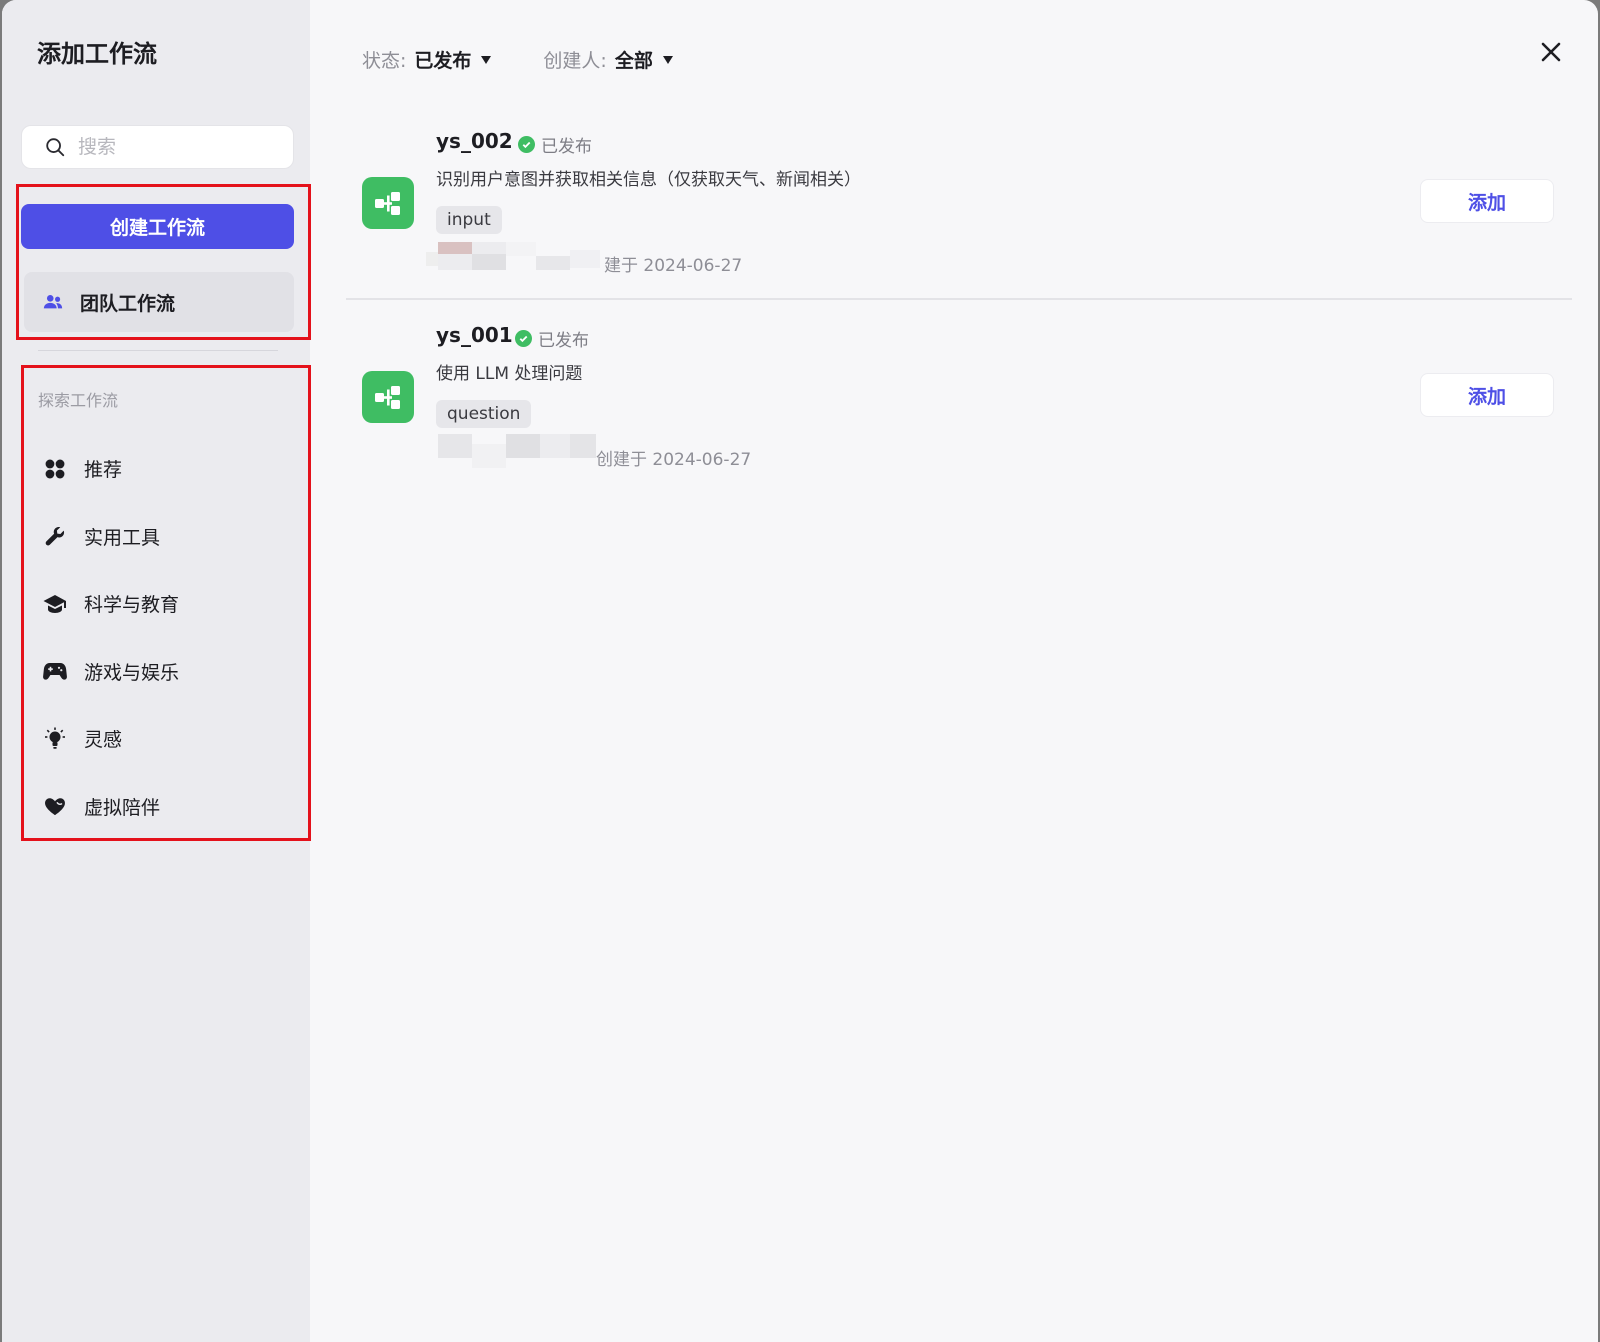 This screenshot has height=1342, width=1600. I want to click on sidebar-divider, so click(158, 350).